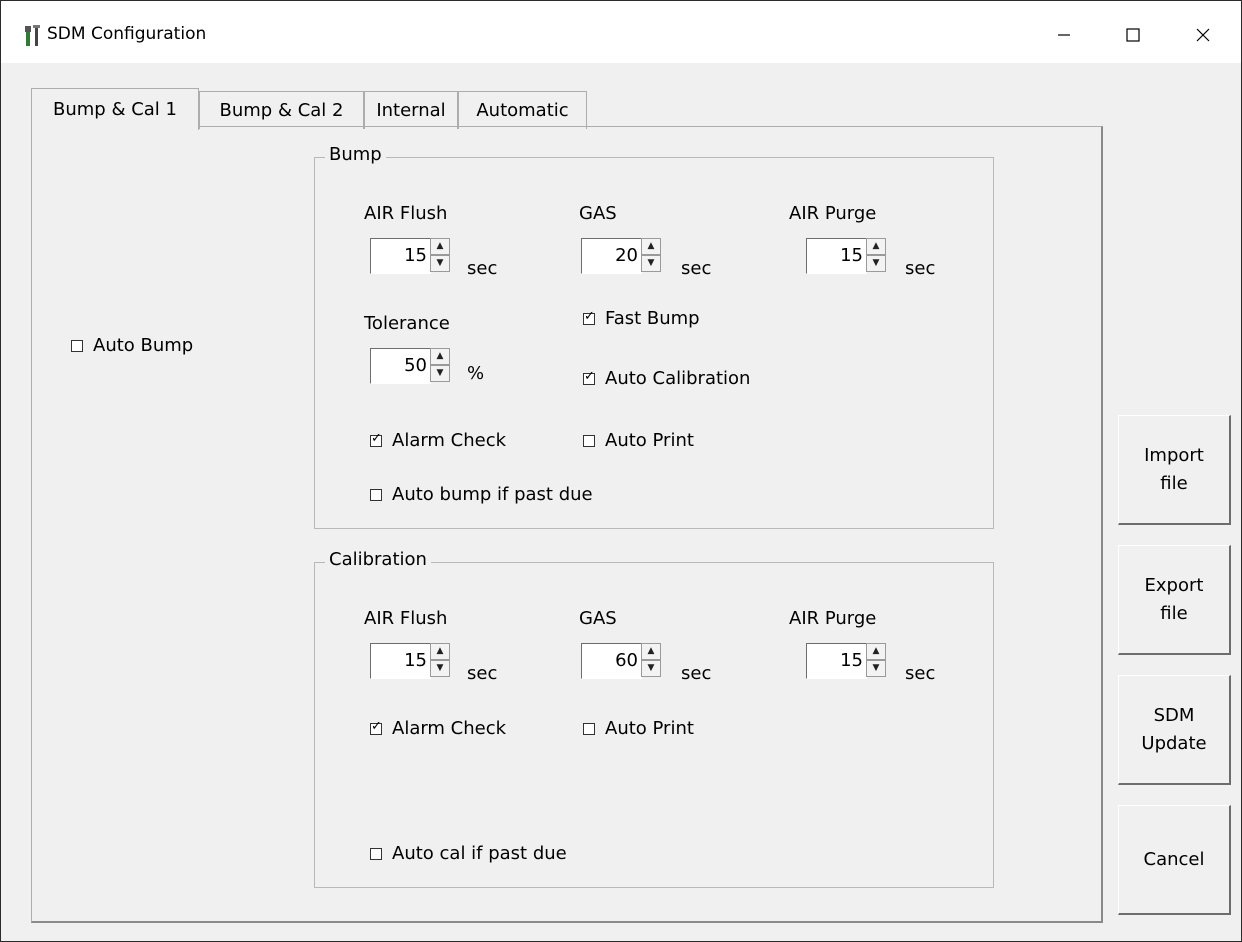 The height and width of the screenshot is (942, 1242). I want to click on fast-bump-label: Fast Bump, so click(652, 318).